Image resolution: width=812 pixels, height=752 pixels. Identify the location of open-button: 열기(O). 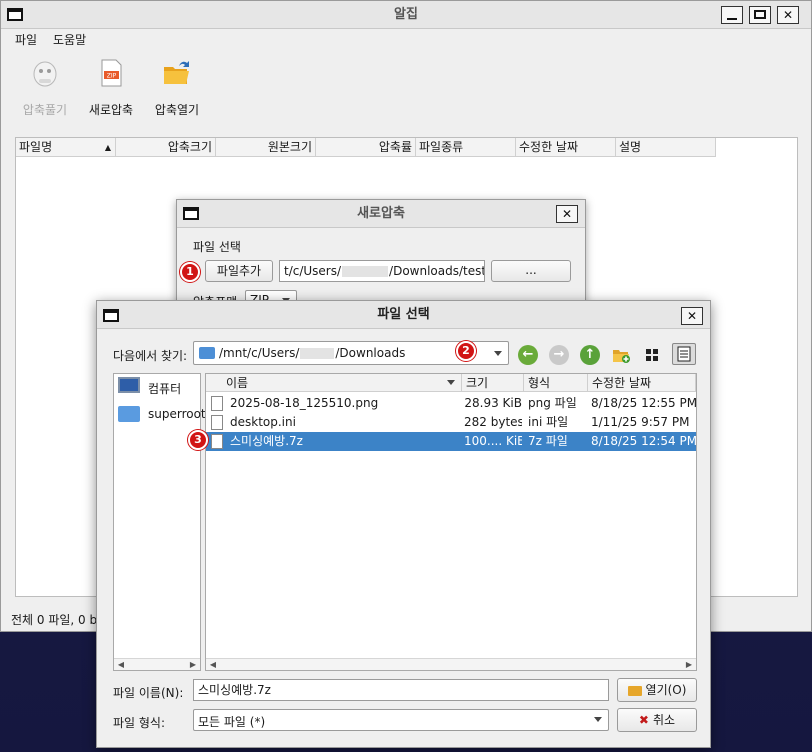
(657, 690).